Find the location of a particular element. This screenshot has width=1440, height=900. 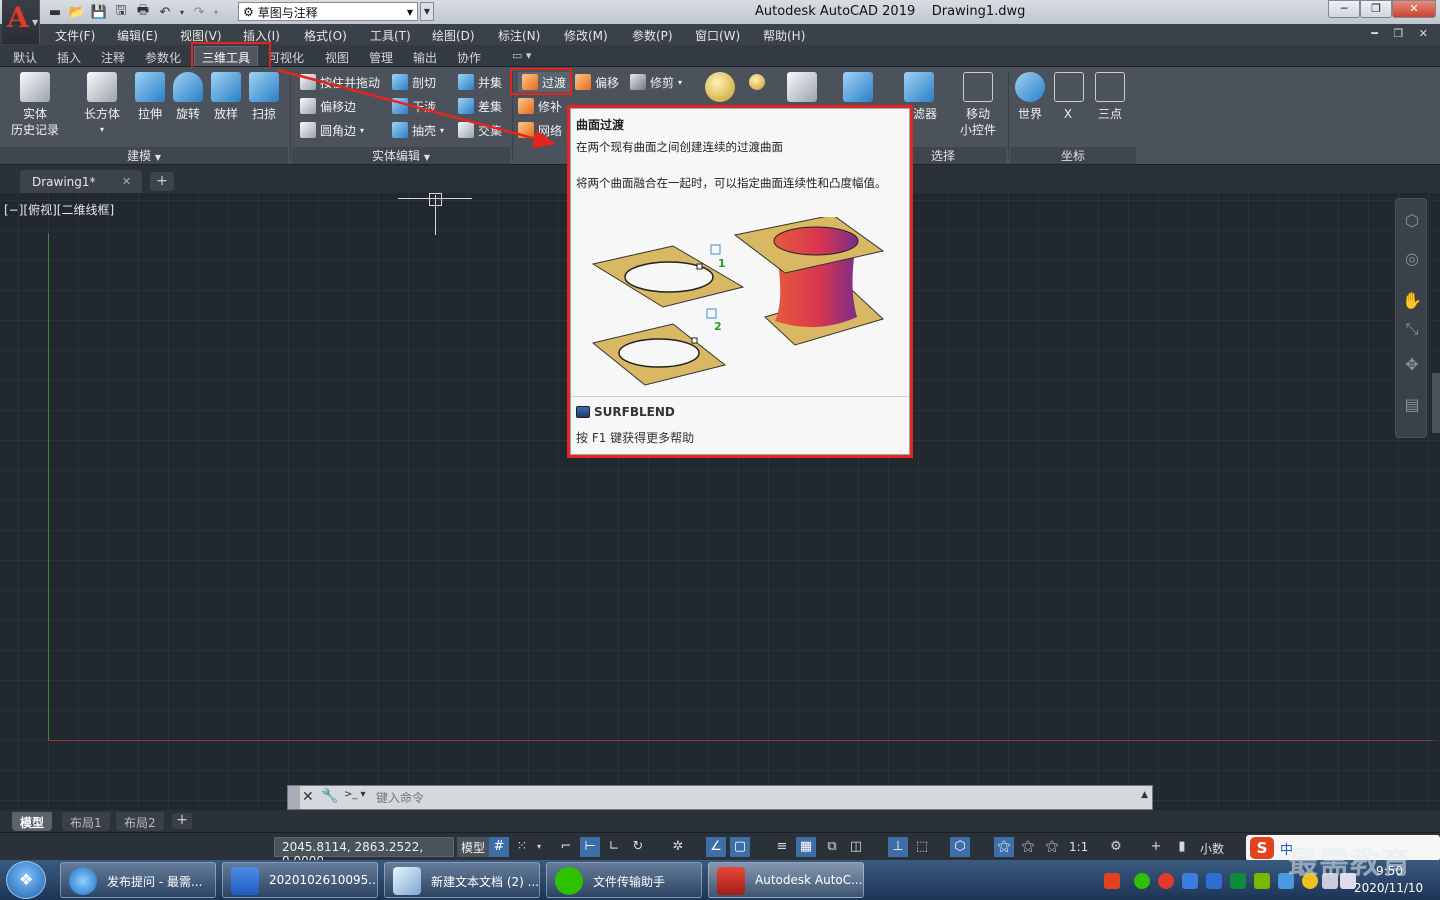

presspull-button: 按住并拖动 is located at coordinates (340, 82).